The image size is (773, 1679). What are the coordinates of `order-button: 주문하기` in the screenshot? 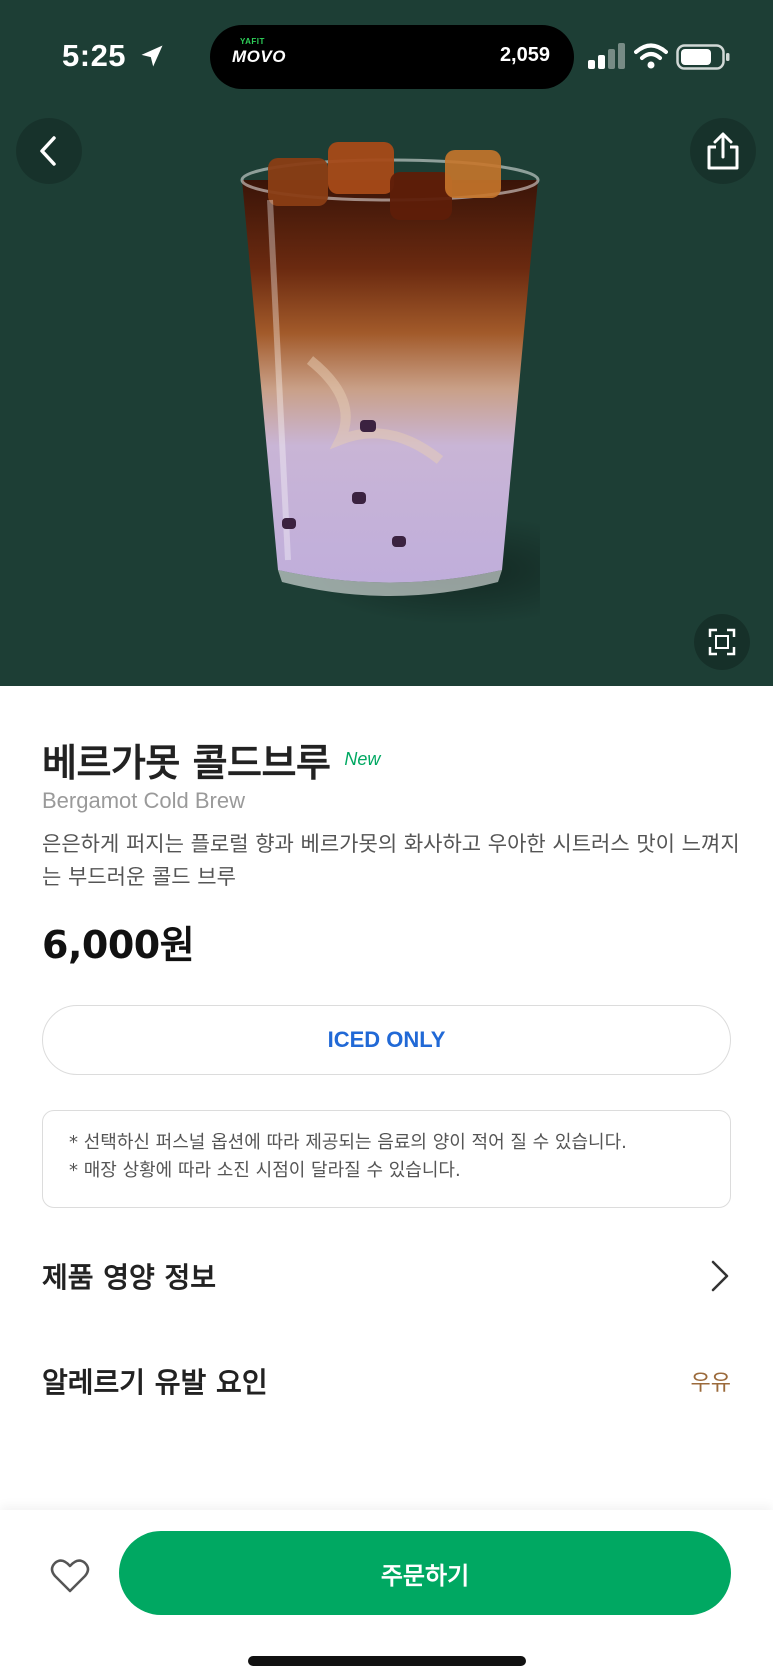 It's located at (425, 1573).